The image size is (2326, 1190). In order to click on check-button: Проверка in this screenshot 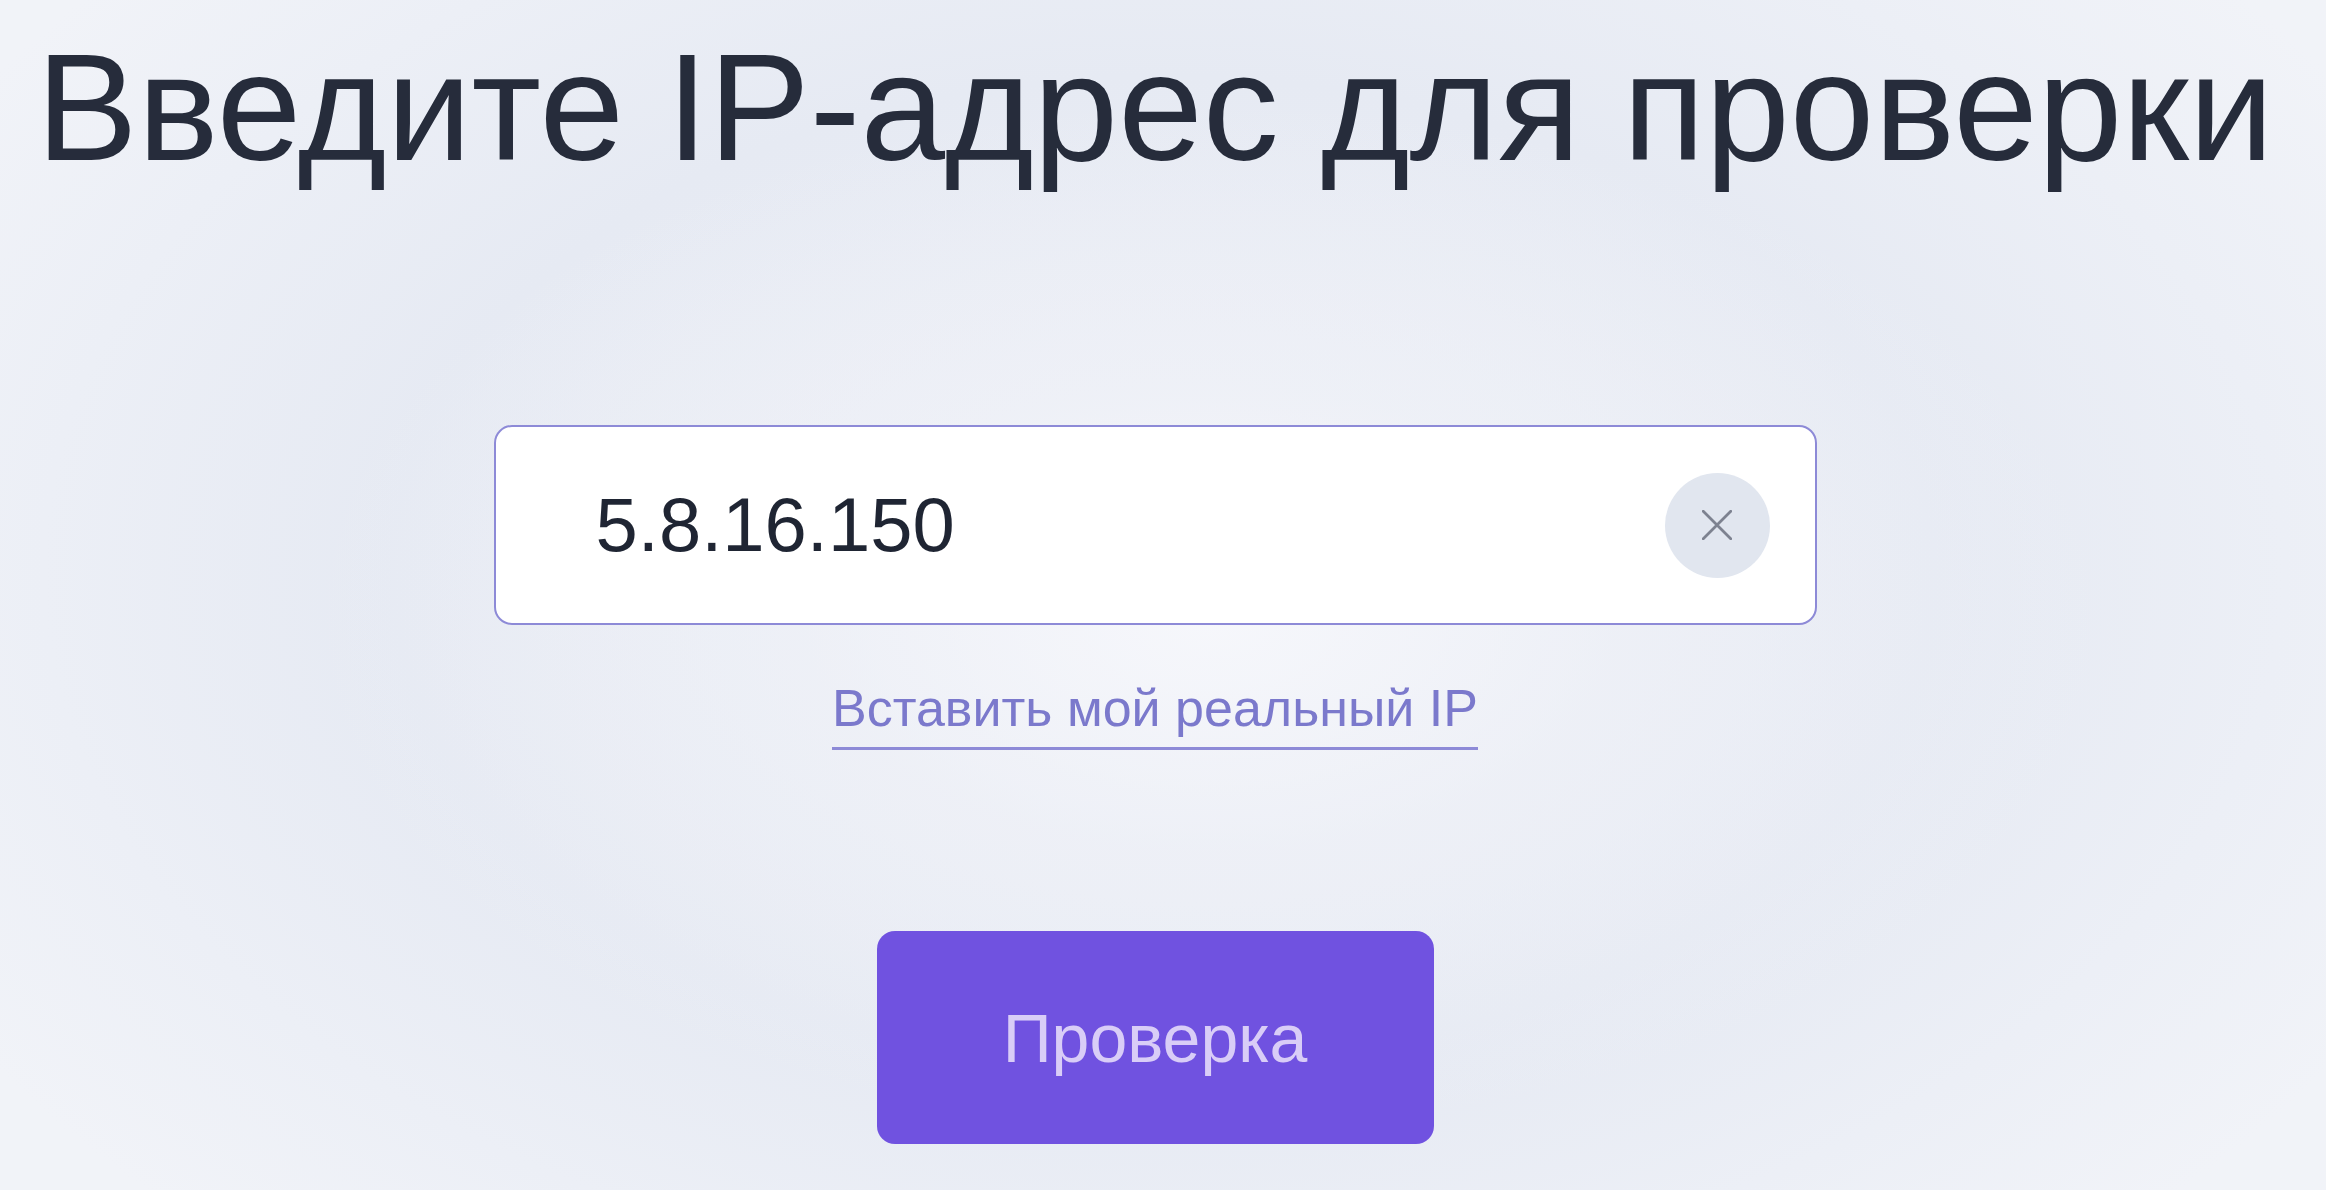, I will do `click(1155, 1038)`.